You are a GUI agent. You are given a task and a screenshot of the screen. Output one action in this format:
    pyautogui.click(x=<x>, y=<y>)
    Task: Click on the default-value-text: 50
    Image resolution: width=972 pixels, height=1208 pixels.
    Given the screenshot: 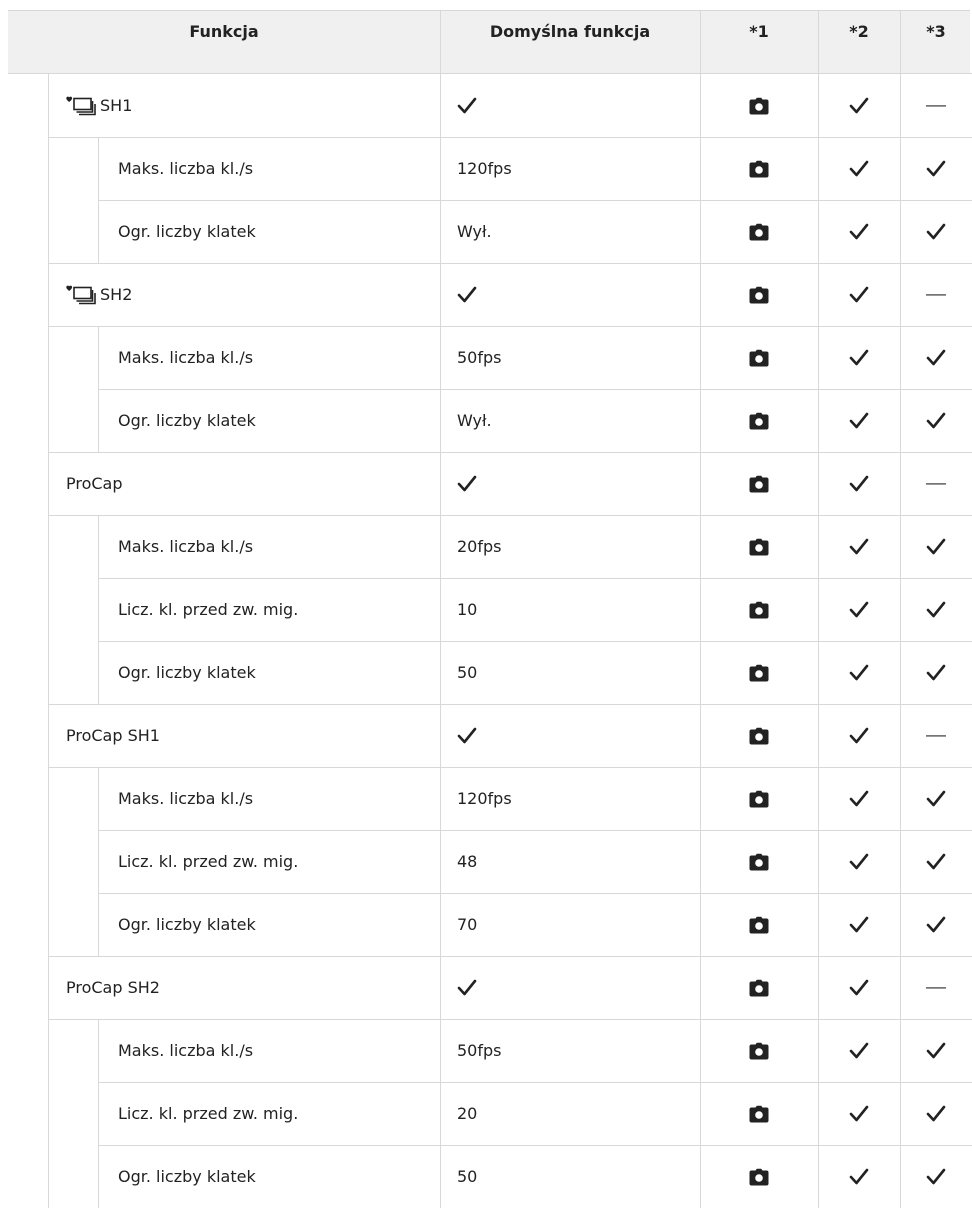 What is the action you would take?
    pyautogui.click(x=467, y=1176)
    